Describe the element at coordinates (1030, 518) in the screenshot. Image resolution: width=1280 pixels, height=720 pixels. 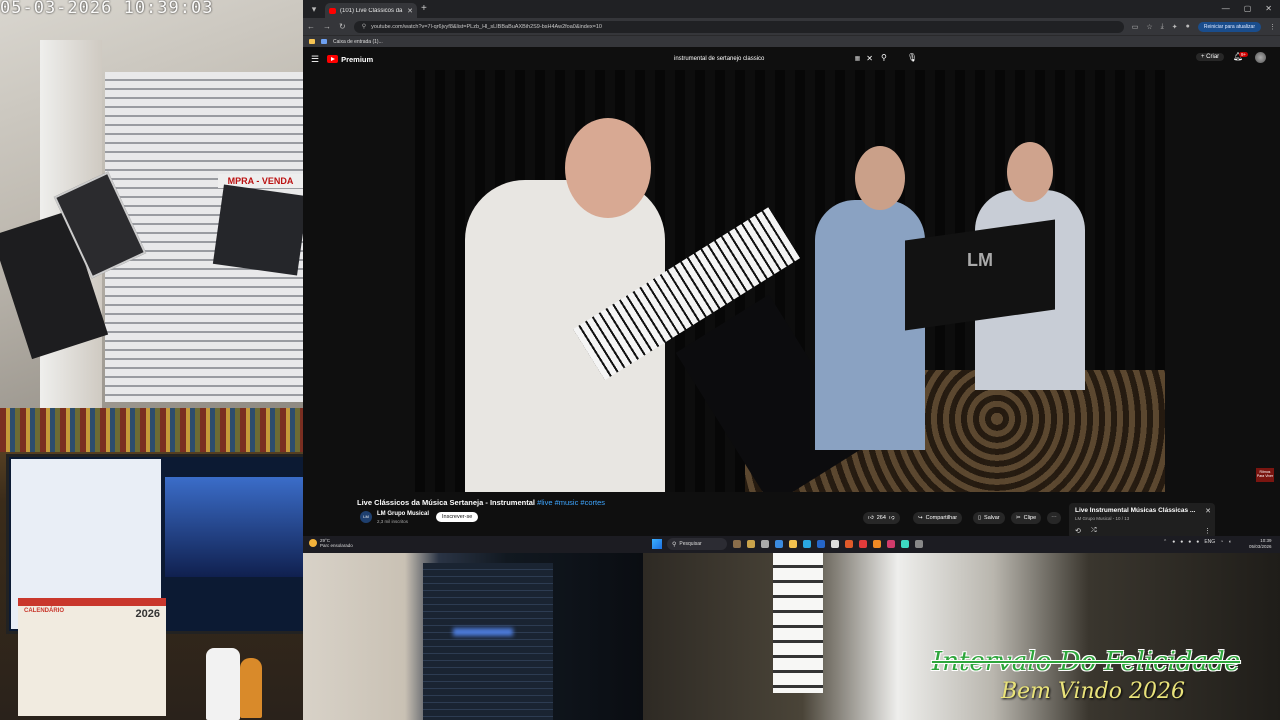
I see `clip-label: Clipe` at that location.